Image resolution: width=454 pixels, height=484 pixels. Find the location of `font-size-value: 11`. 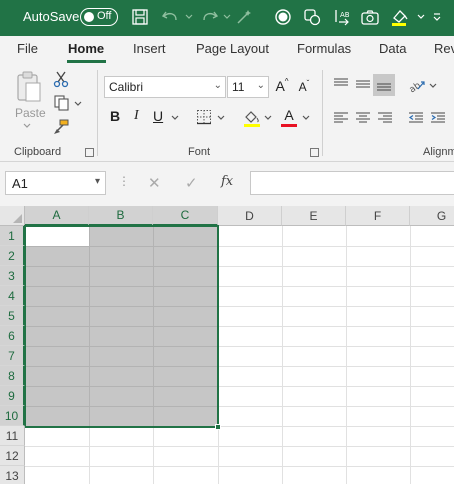

font-size-value: 11 is located at coordinates (238, 87).